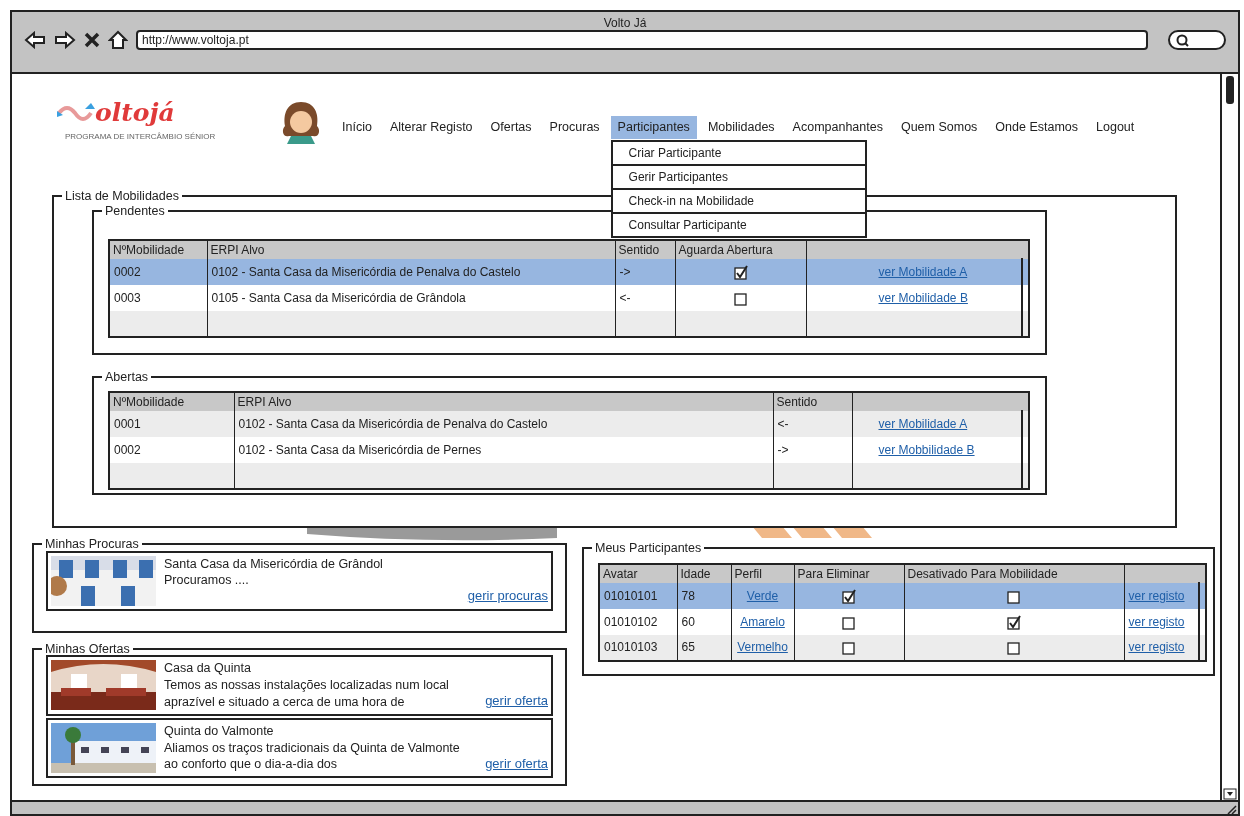  I want to click on menu-item: Check-in na Mobilidade, so click(738, 202).